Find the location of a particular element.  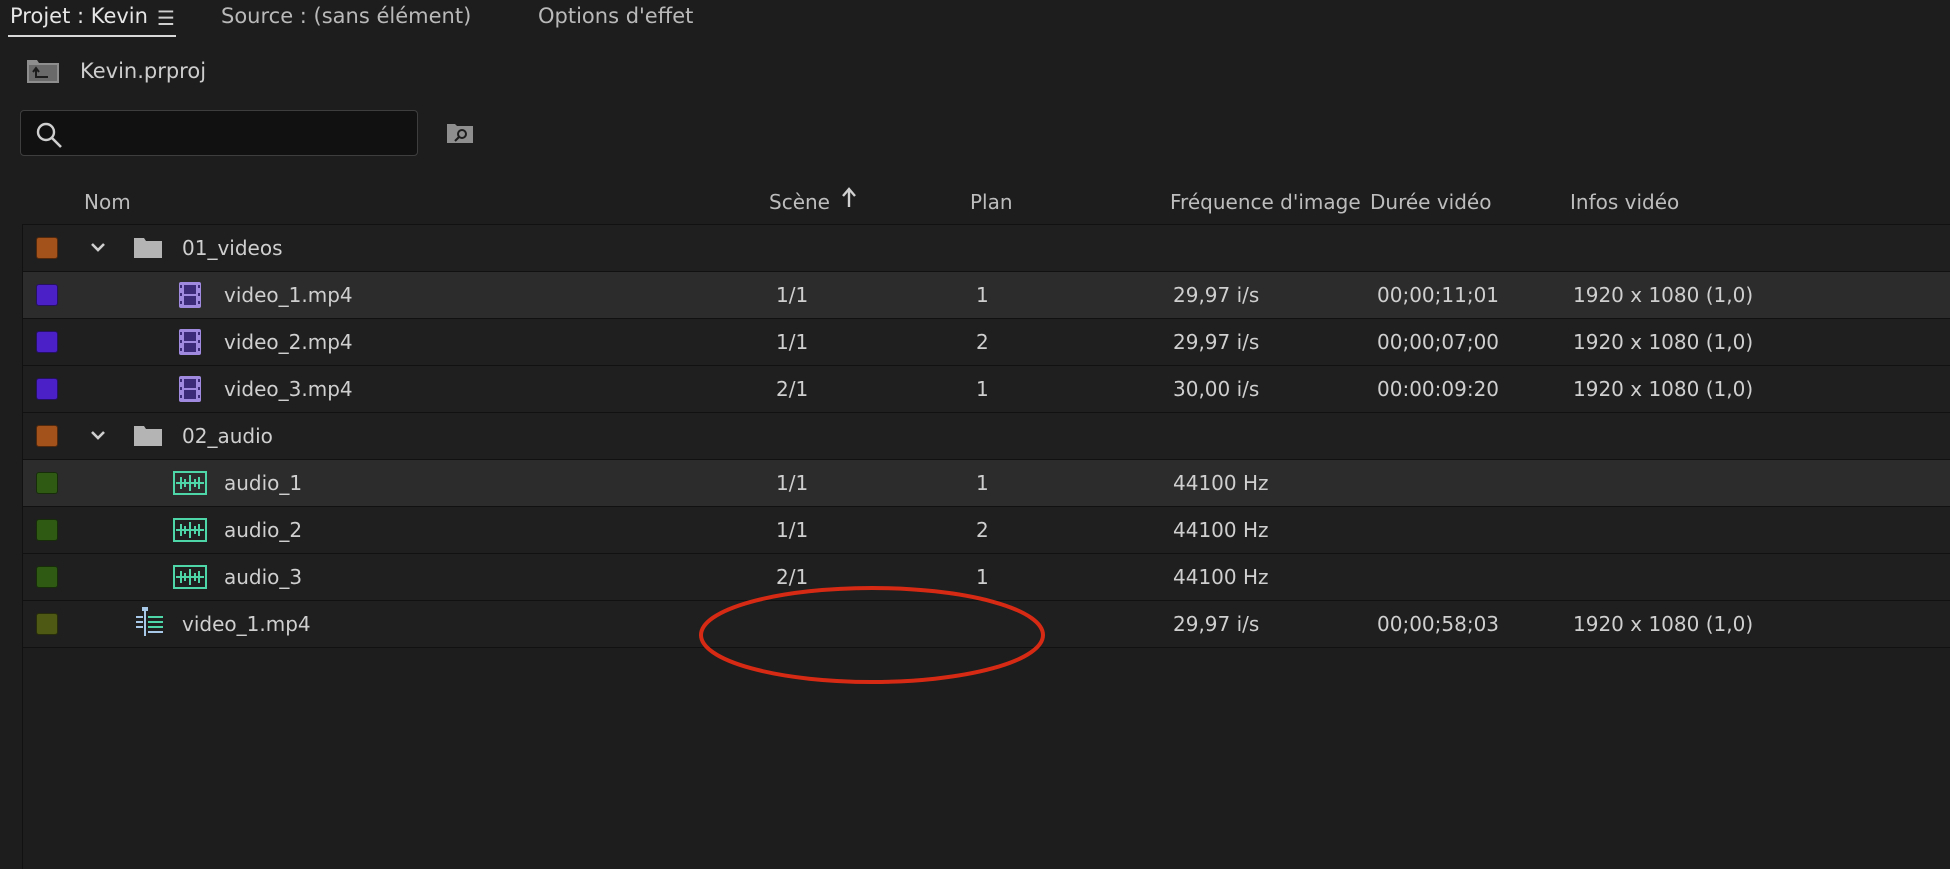

item-video-duration: 00:00:09:20 is located at coordinates (1438, 389).